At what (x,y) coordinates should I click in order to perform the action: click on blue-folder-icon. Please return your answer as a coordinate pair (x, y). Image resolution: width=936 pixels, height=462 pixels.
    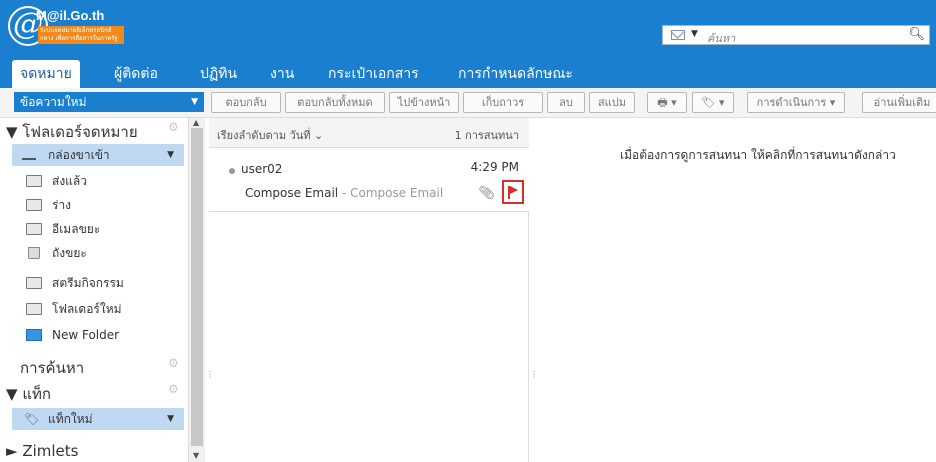
    Looking at the image, I should click on (34, 335).